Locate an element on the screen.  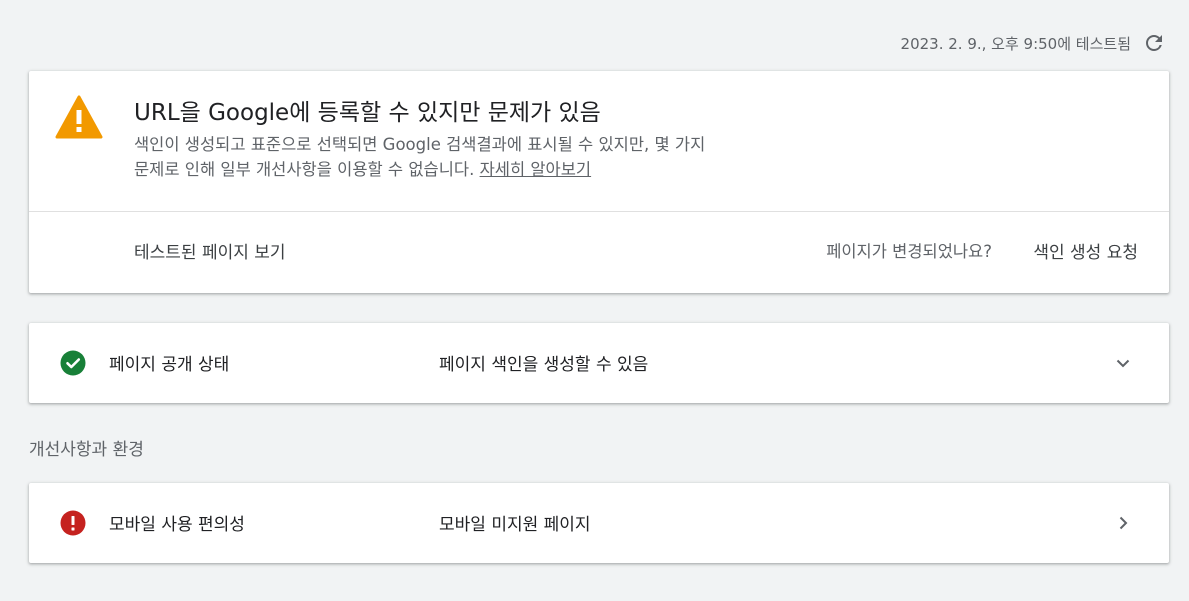
mobile-usability-row: 모바일 사용 편의성 모바일 미지원 페이지 is located at coordinates (599, 523).